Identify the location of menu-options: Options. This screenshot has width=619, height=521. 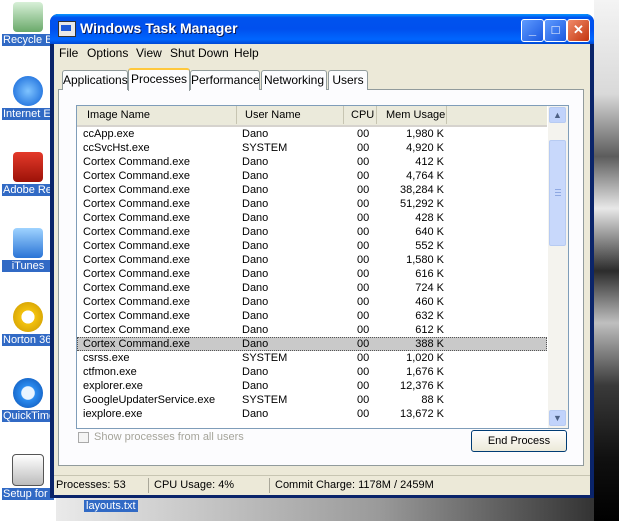
(107, 53).